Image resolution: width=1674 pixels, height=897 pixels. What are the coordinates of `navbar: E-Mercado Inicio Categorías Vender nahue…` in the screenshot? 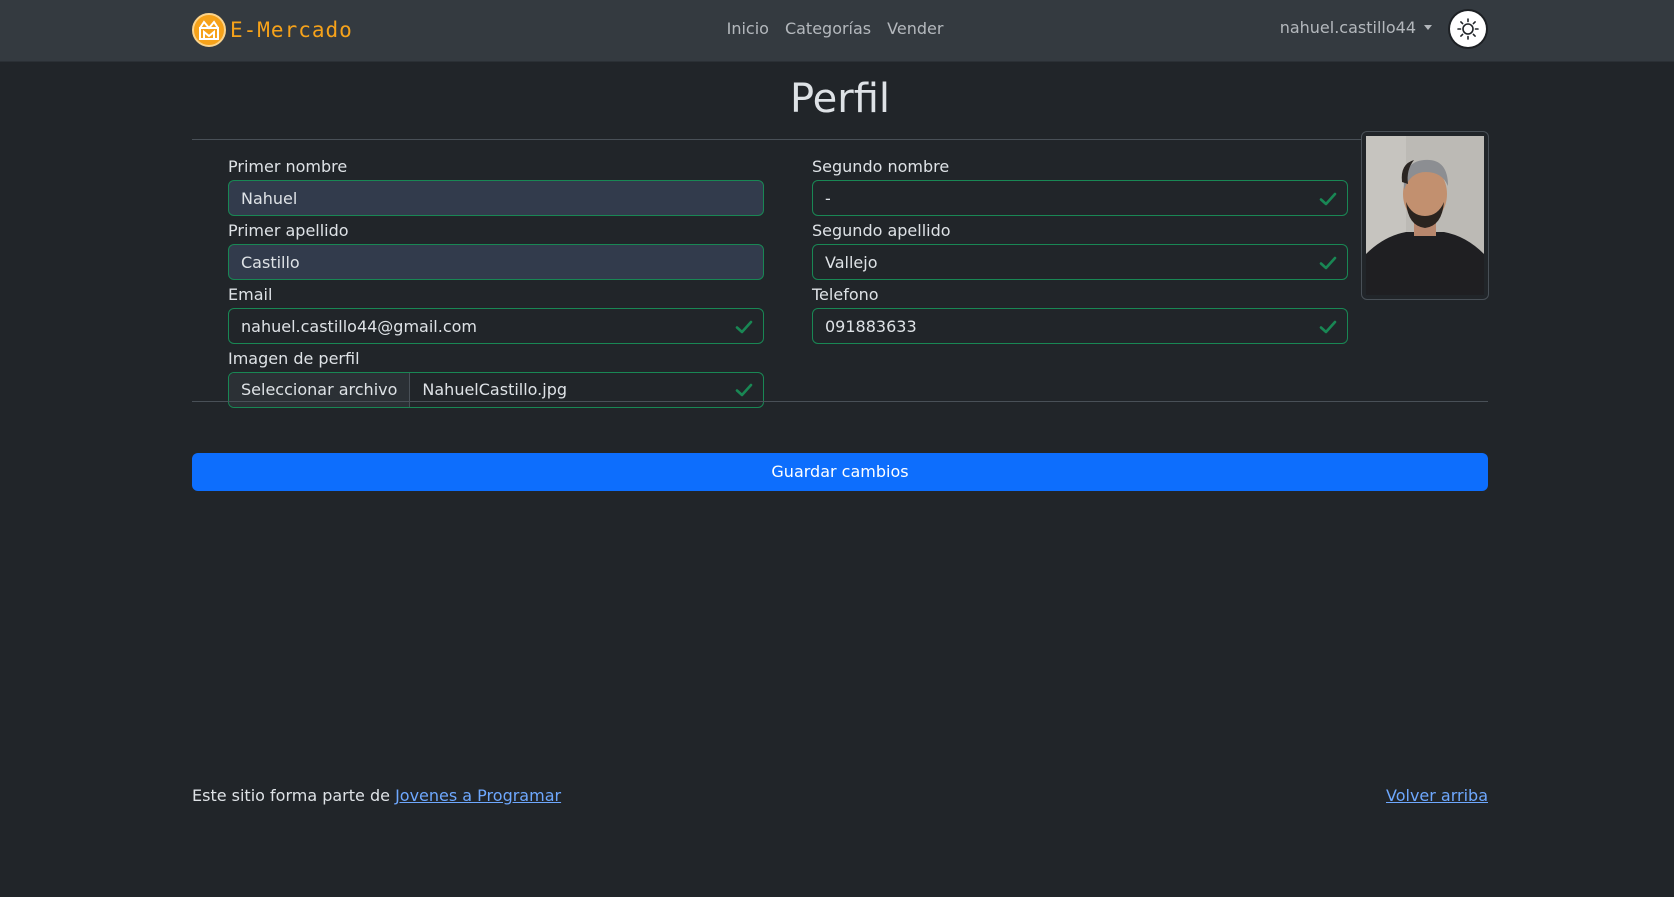 It's located at (837, 31).